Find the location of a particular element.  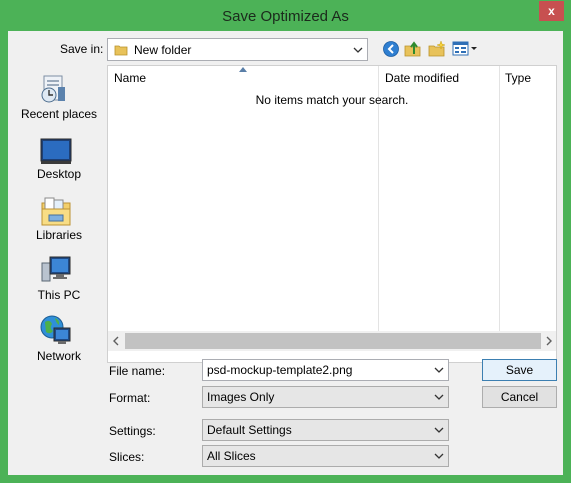

slices-value: All Slices is located at coordinates (231, 456).